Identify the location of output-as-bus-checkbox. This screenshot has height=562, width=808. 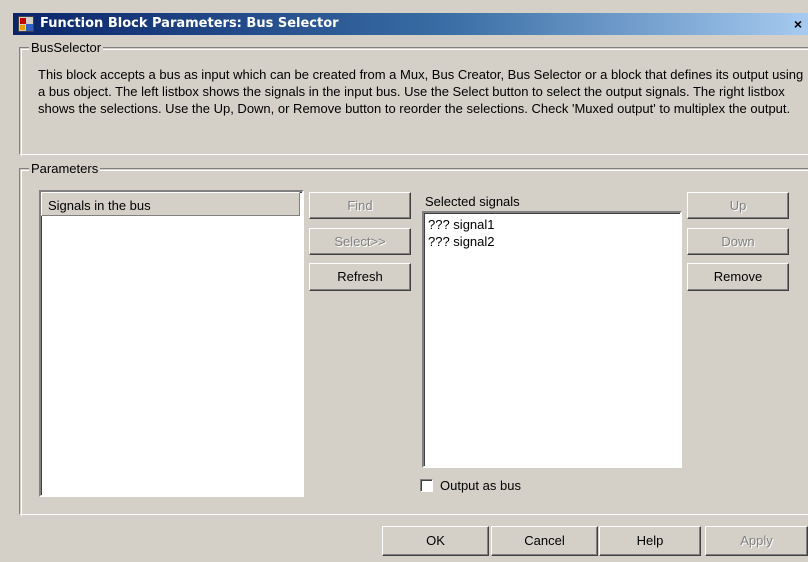
(426, 485).